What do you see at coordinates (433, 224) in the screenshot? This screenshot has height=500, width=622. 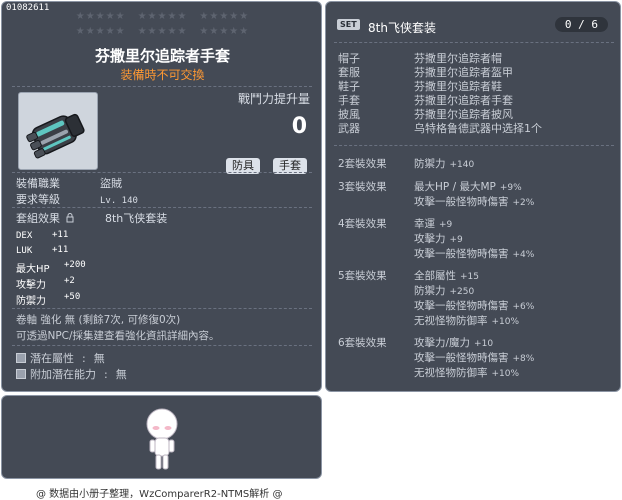 I see `set-effect-4-line: 幸運 +9` at bounding box center [433, 224].